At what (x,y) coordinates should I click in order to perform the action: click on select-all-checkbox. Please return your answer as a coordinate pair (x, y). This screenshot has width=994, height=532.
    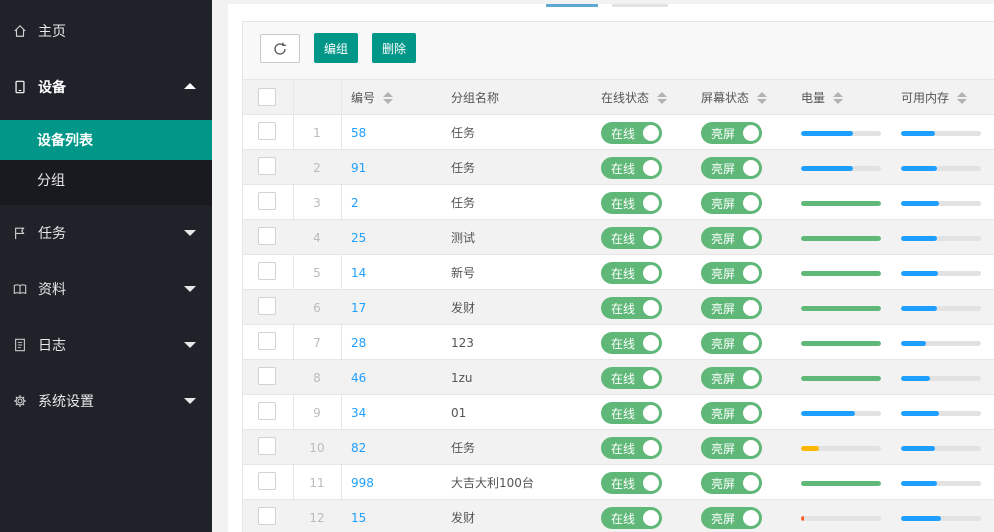
    Looking at the image, I should click on (267, 97).